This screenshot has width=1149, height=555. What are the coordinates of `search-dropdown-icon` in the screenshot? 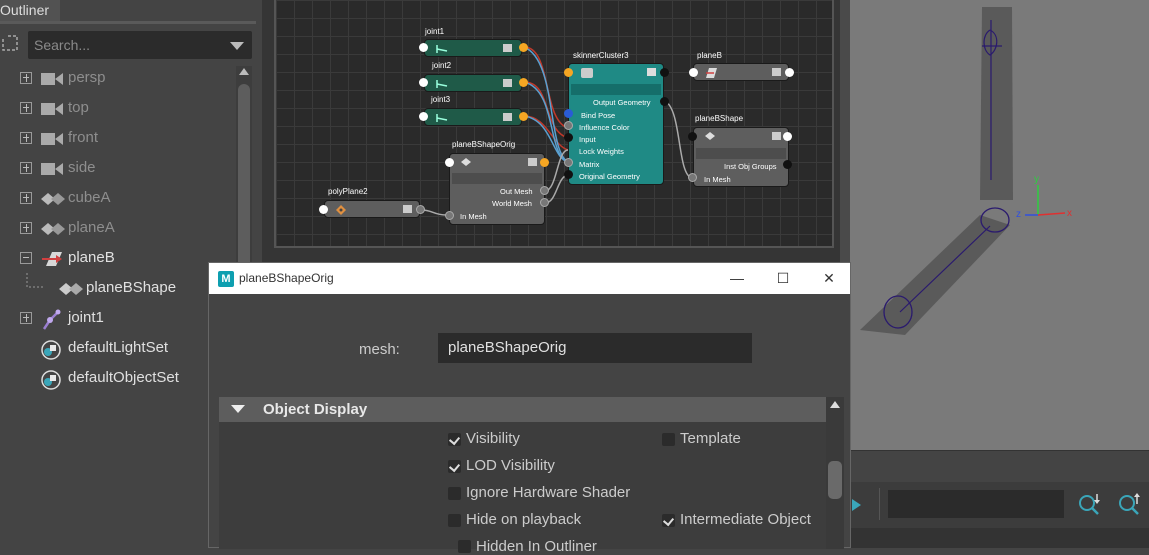 It's located at (237, 46).